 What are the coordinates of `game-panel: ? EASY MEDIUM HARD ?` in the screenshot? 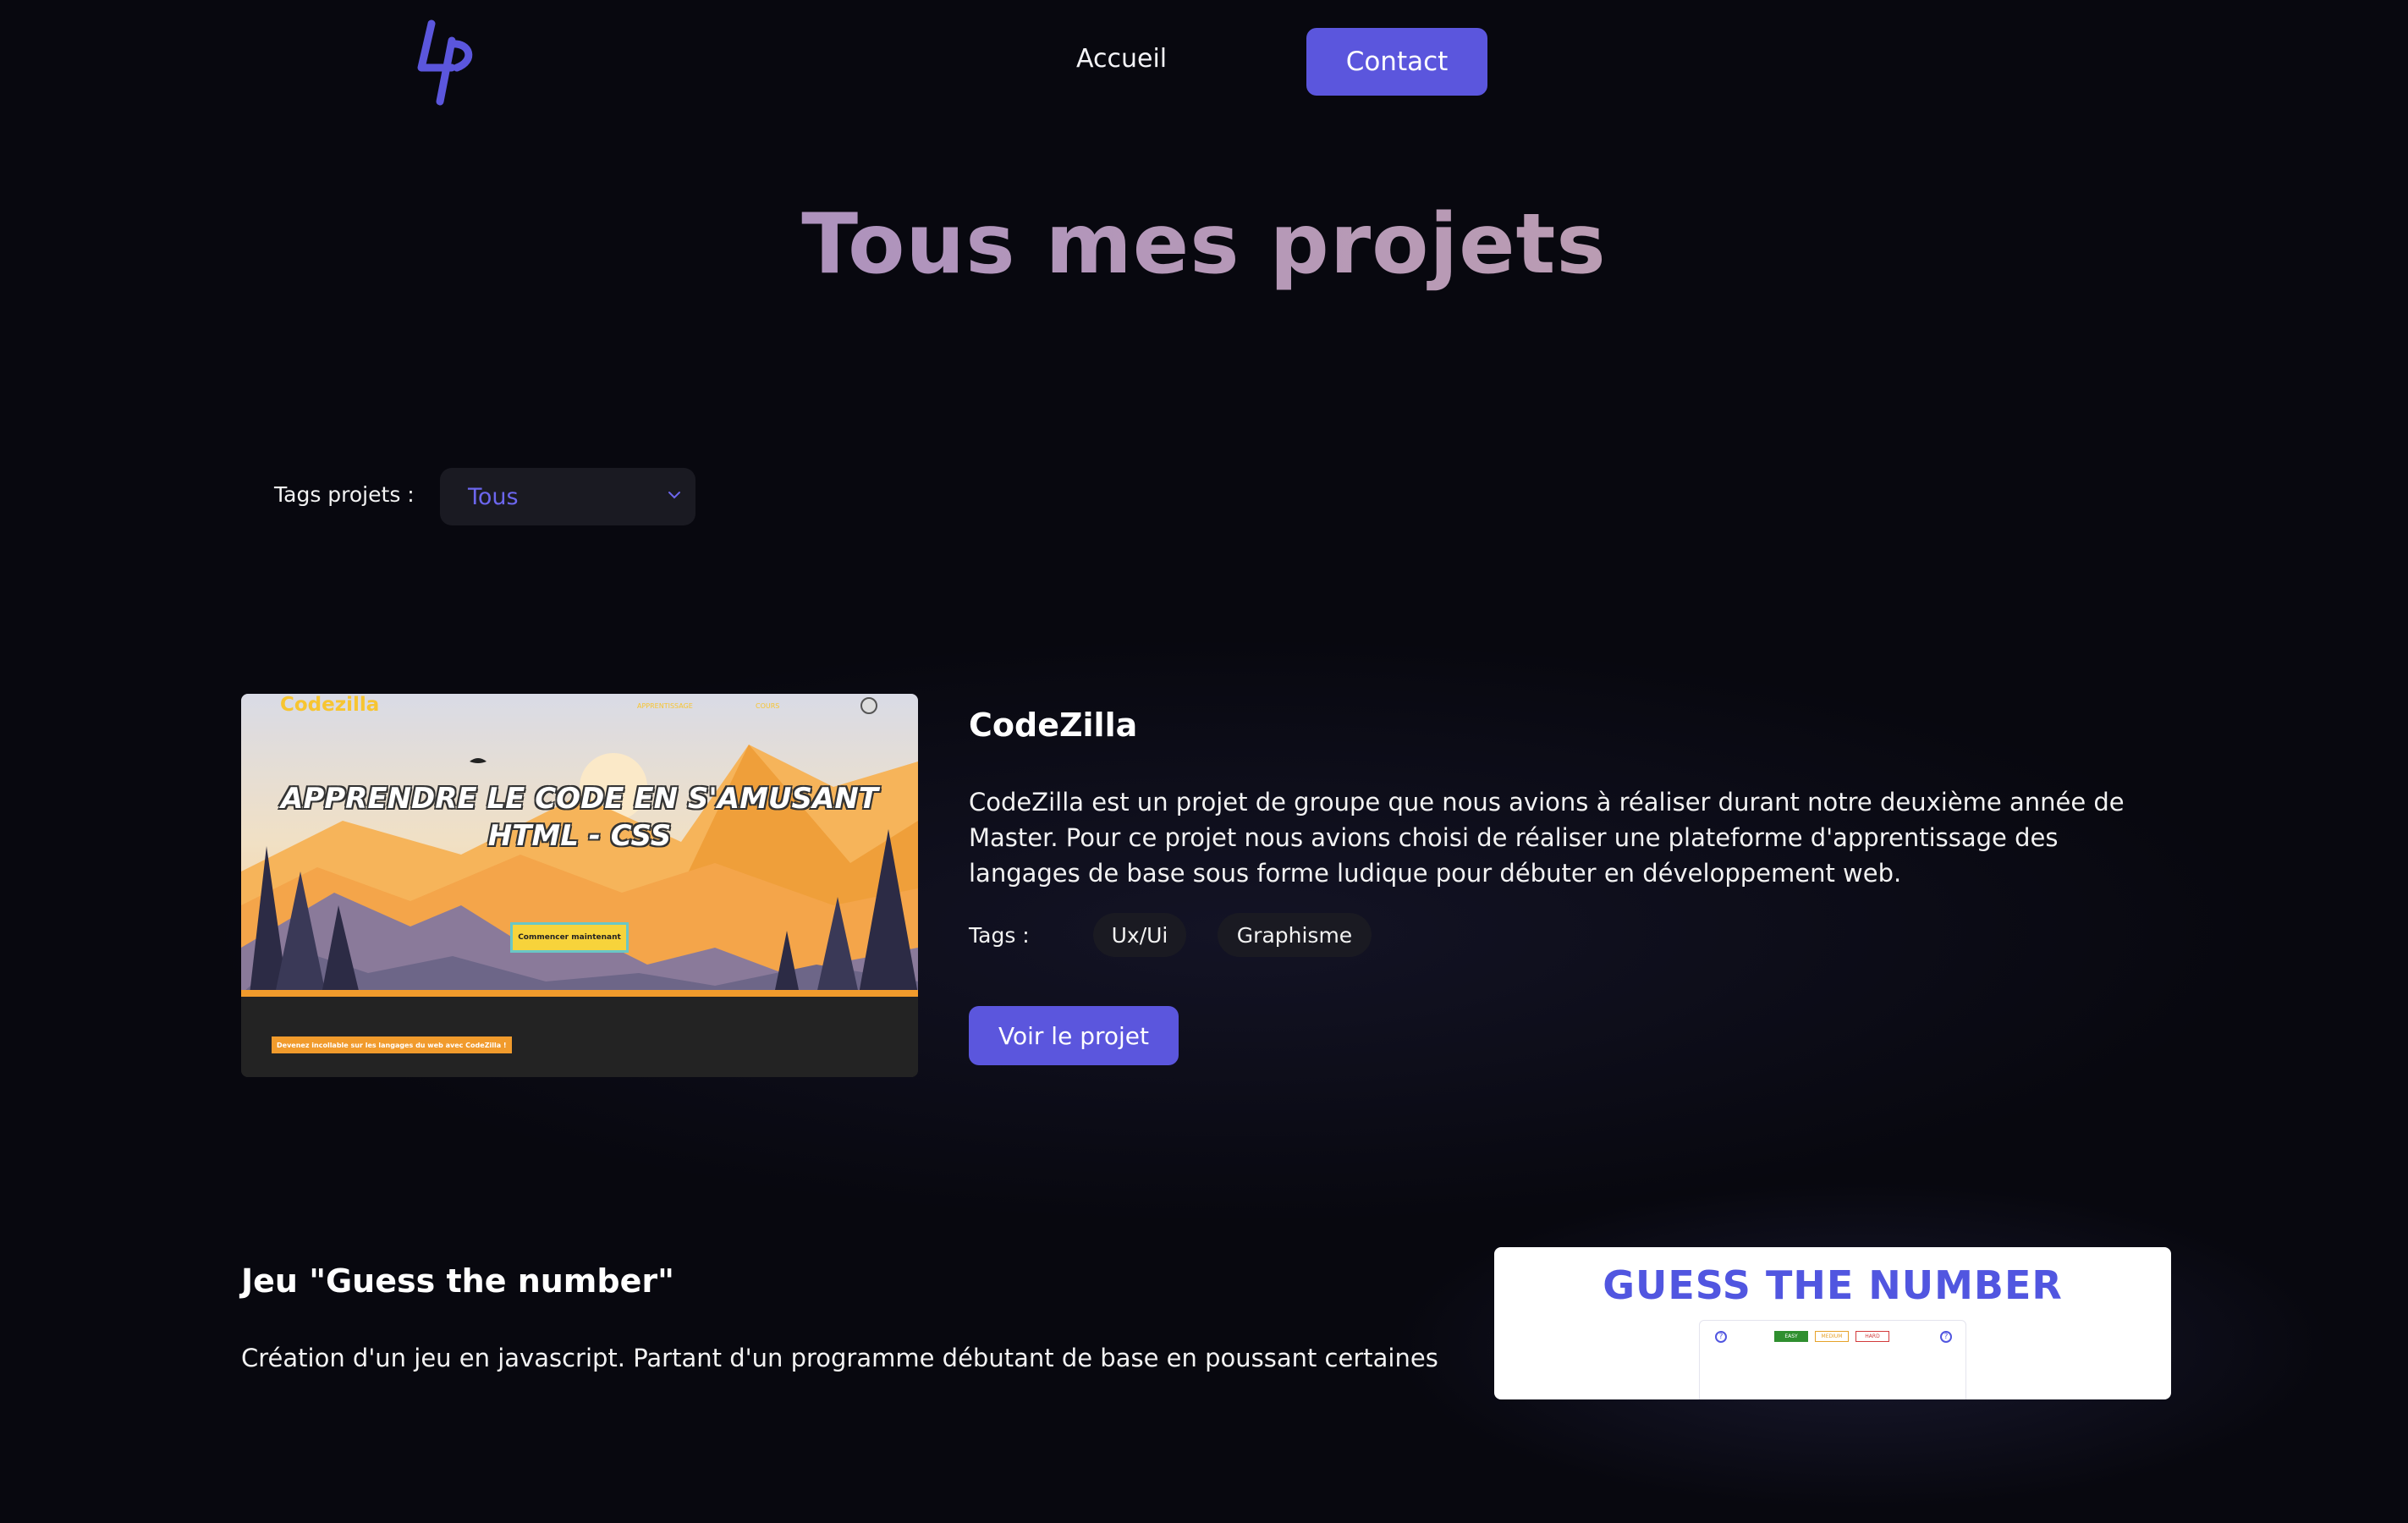 It's located at (1832, 1360).